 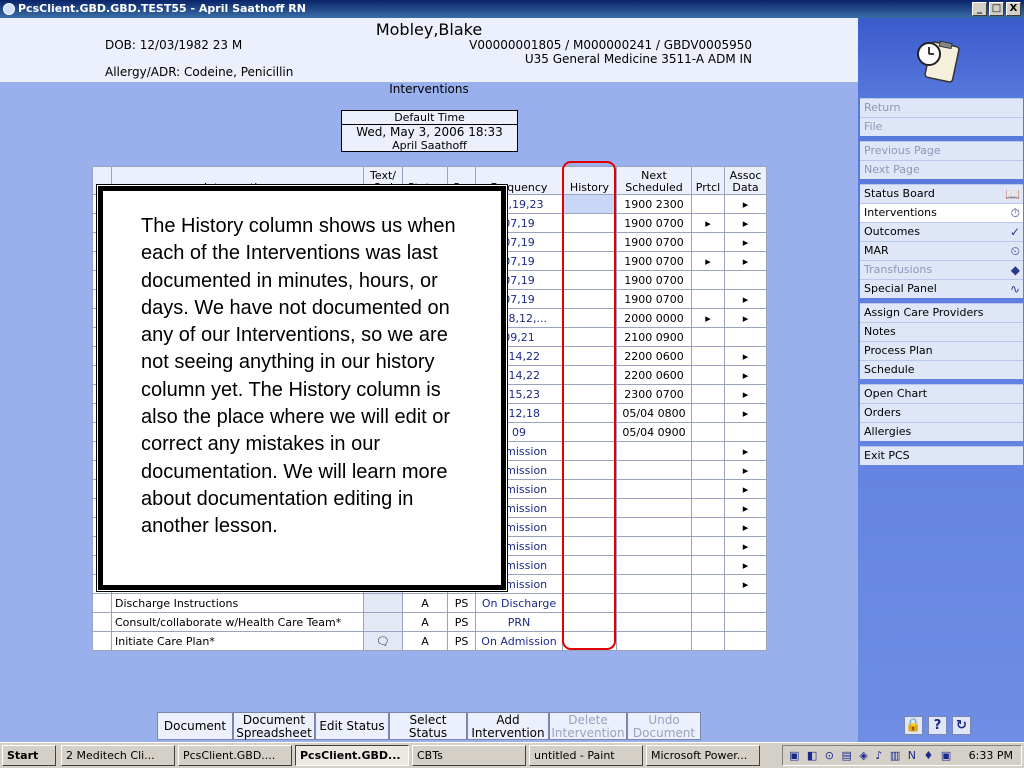 What do you see at coordinates (941, 331) in the screenshot?
I see `sidebar-item-notes: Notes` at bounding box center [941, 331].